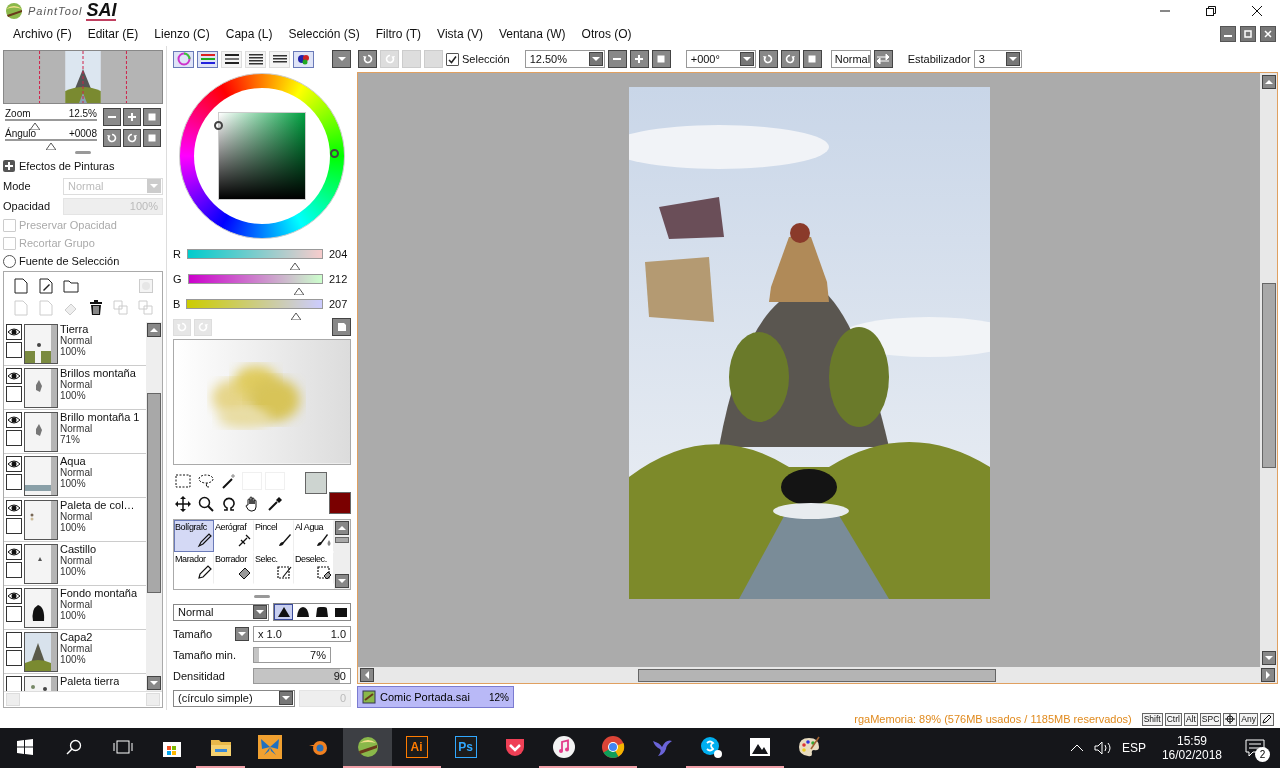 The image size is (1280, 768). I want to click on field-label: Tamaño, so click(193, 634).